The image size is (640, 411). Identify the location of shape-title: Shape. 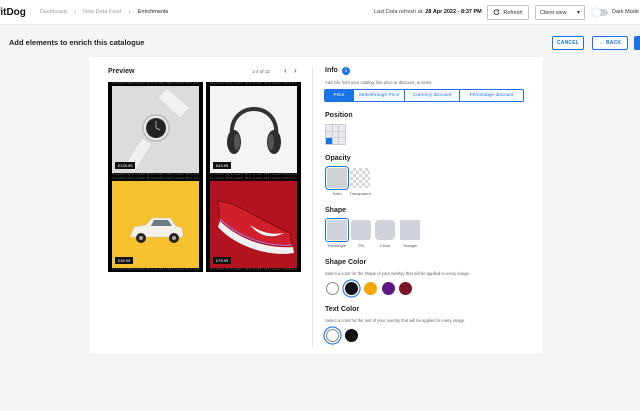
(336, 210).